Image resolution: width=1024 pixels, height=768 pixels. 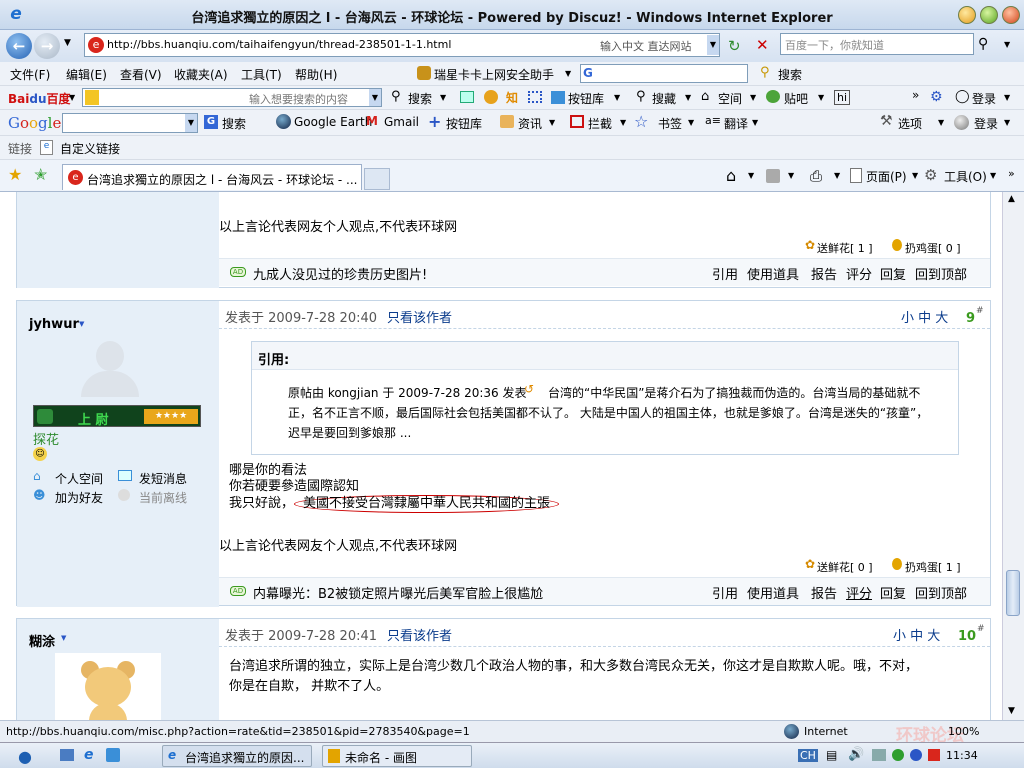 What do you see at coordinates (530, 123) in the screenshot?
I see `google-news: 资讯` at bounding box center [530, 123].